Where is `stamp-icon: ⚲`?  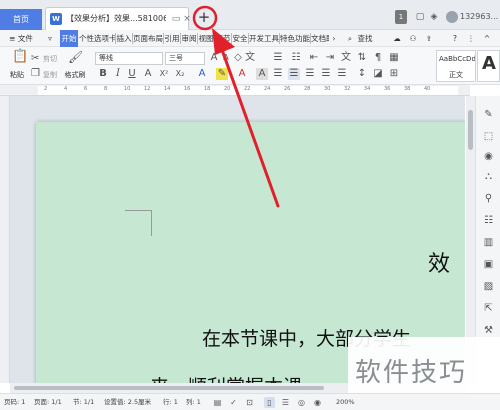 stamp-icon: ⚲ is located at coordinates (488, 198).